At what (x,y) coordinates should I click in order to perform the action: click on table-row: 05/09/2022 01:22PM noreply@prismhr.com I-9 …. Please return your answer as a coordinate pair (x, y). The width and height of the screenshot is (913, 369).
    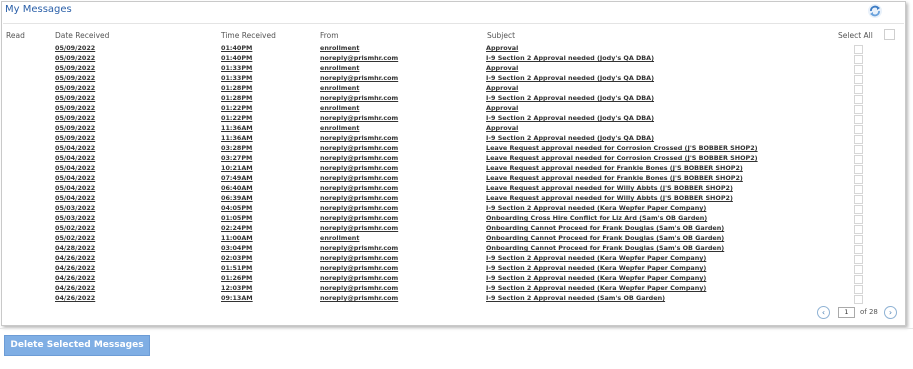
    Looking at the image, I should click on (453, 119).